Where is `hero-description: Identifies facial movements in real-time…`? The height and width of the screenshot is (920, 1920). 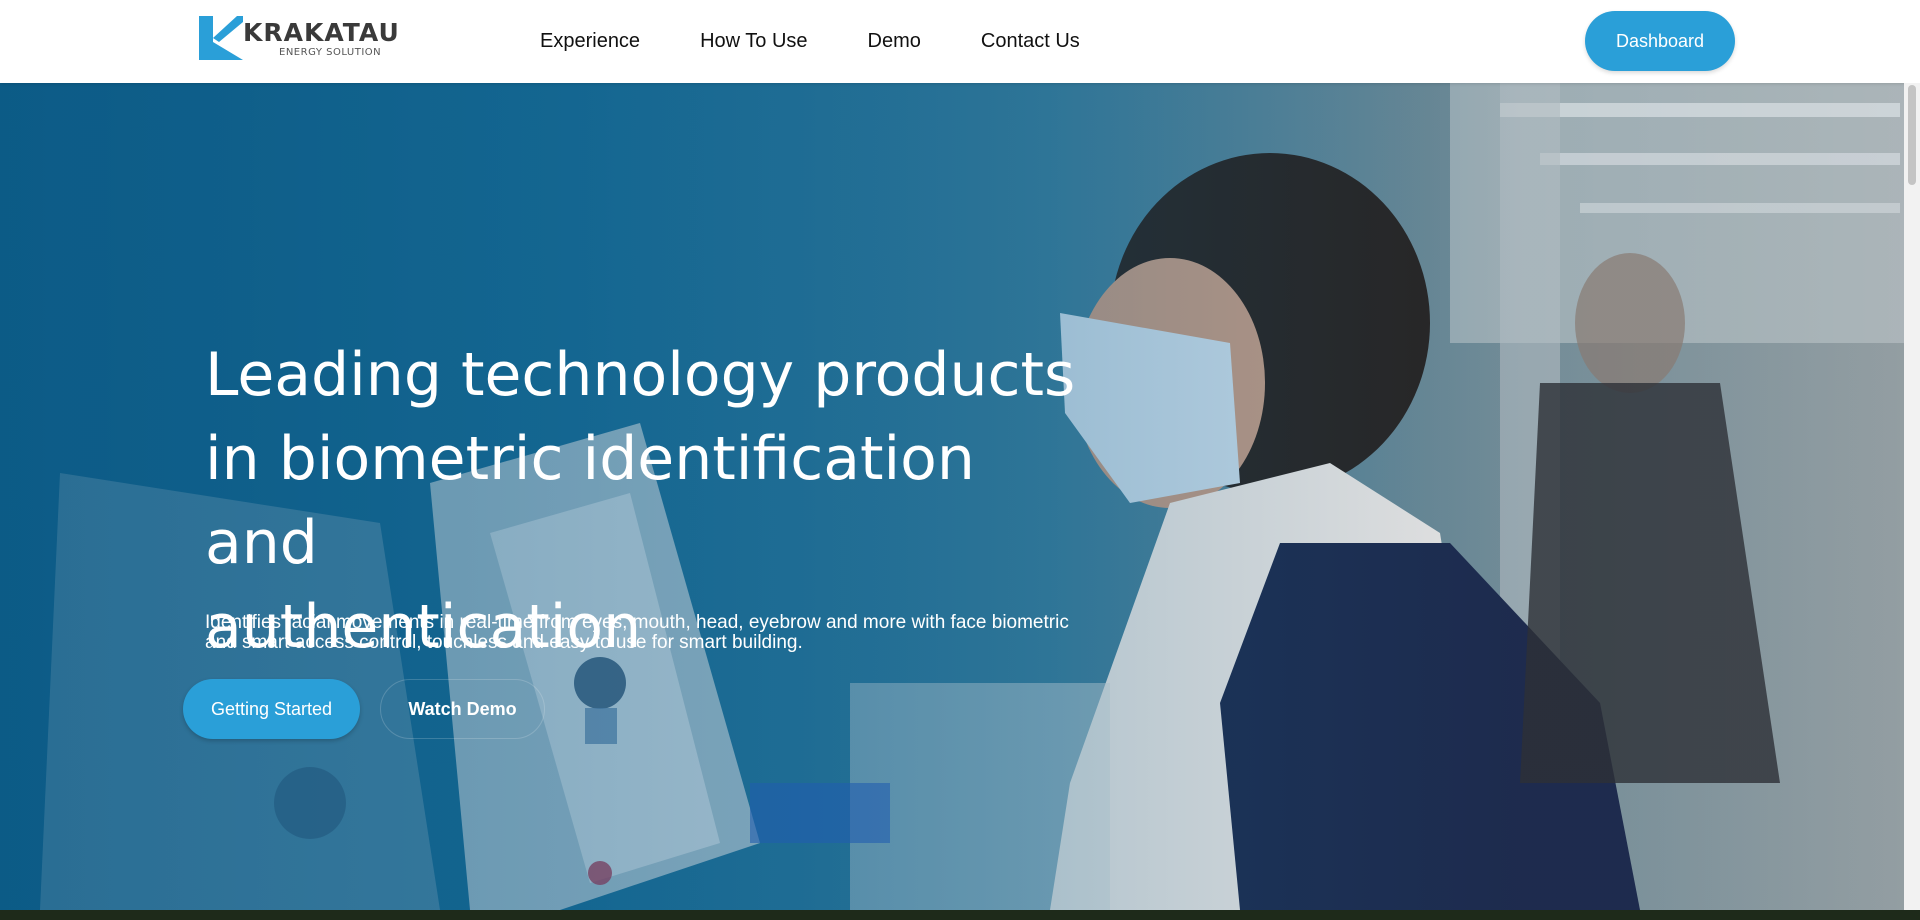
hero-description: Identifies facial movements in real-time… is located at coordinates (637, 632).